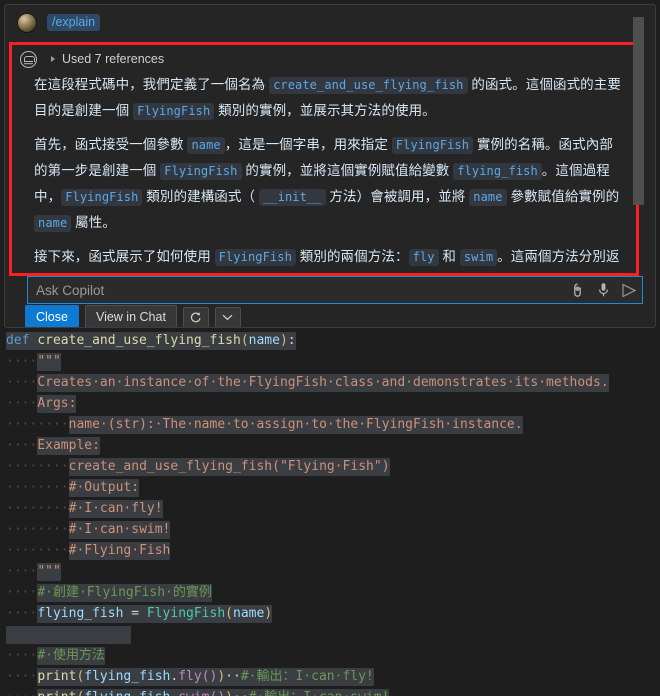  What do you see at coordinates (113, 59) in the screenshot?
I see `used-references-label: Used 7 references` at bounding box center [113, 59].